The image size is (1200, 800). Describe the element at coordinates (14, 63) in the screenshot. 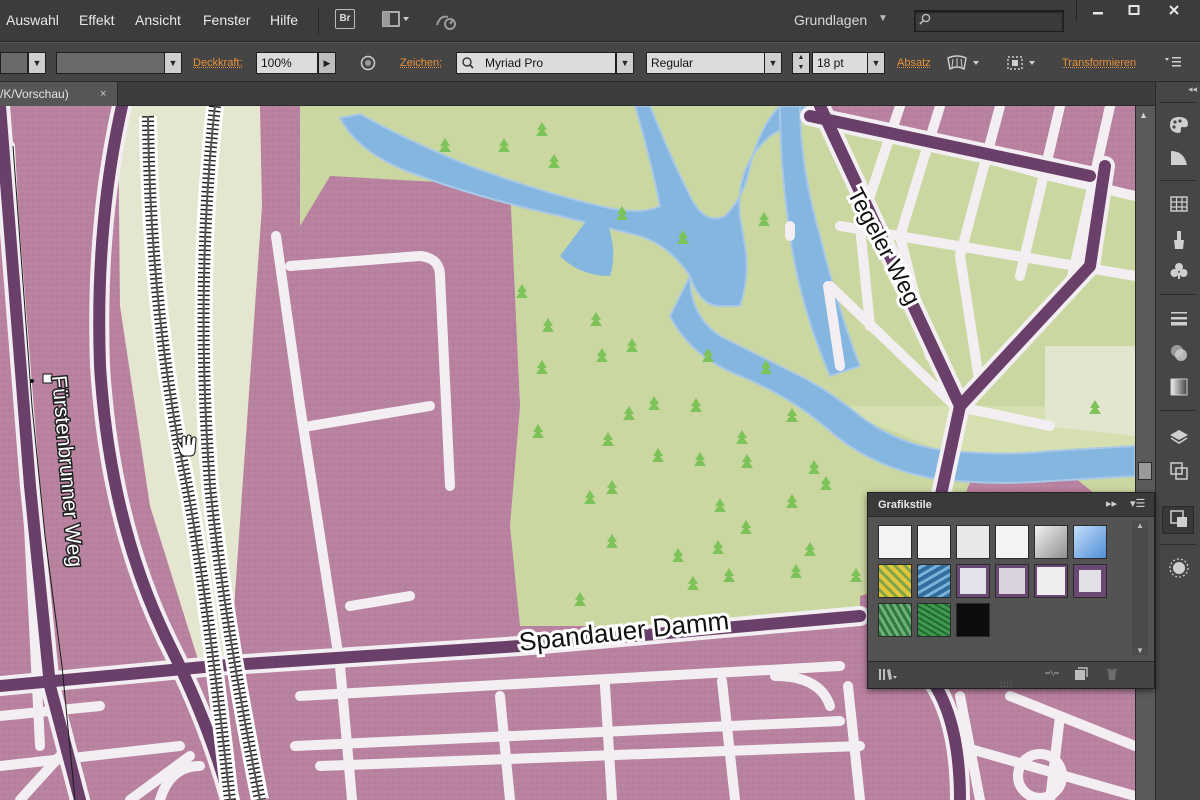

I see `fill-color-field` at that location.